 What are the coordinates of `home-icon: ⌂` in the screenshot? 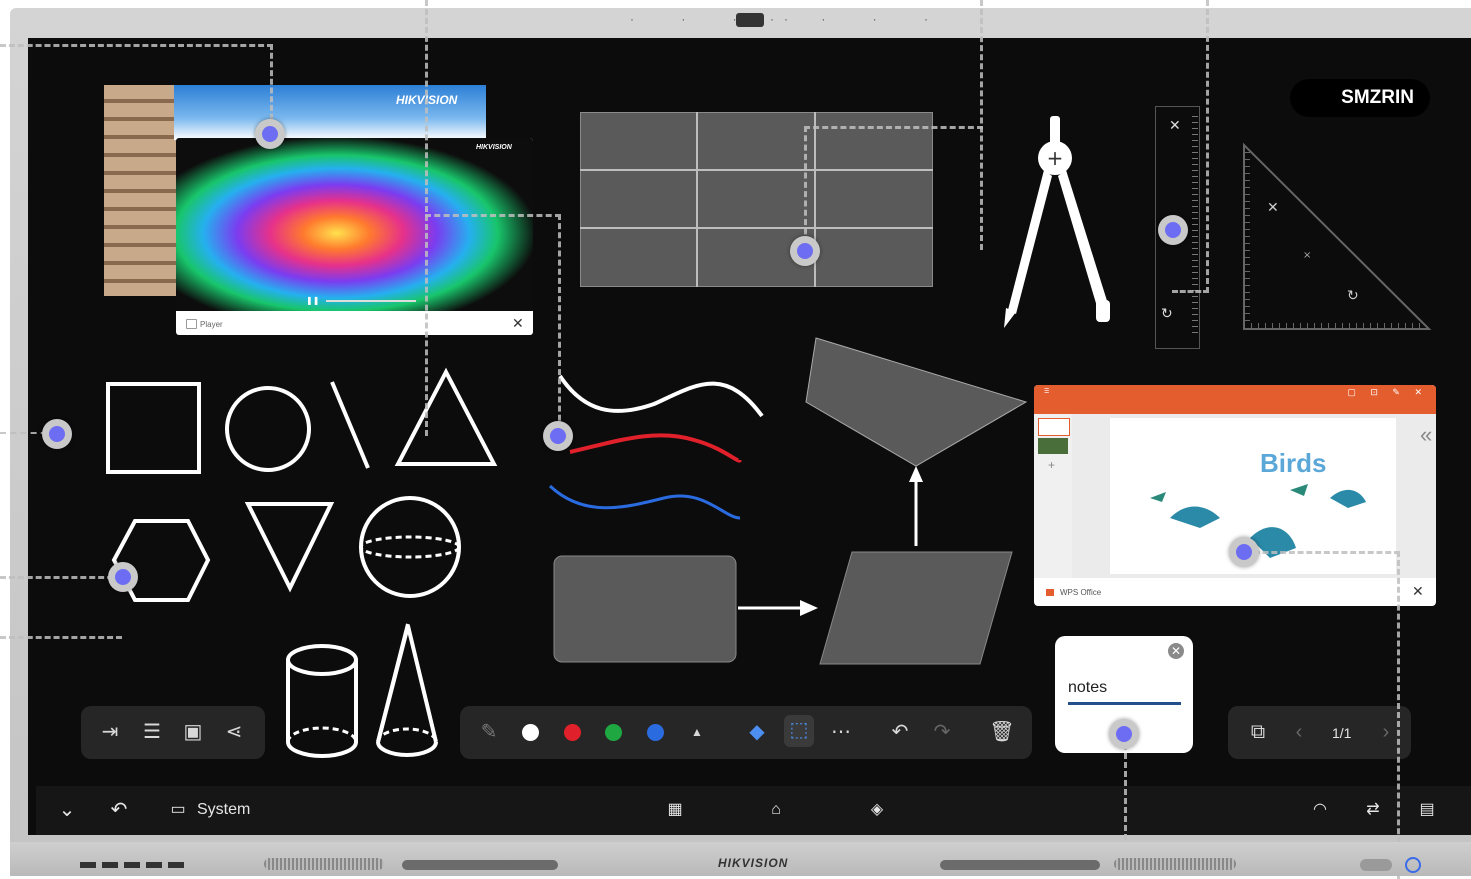 It's located at (776, 810).